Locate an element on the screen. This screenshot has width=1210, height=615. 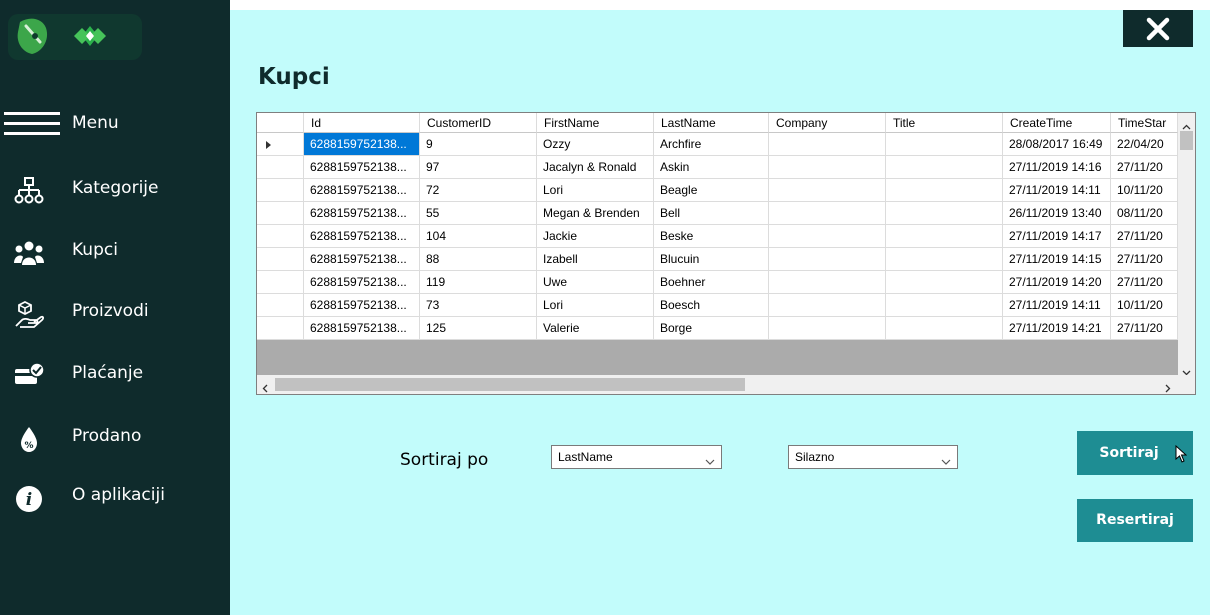
cell-firstname: Jacalyn & Ronald is located at coordinates (595, 167).